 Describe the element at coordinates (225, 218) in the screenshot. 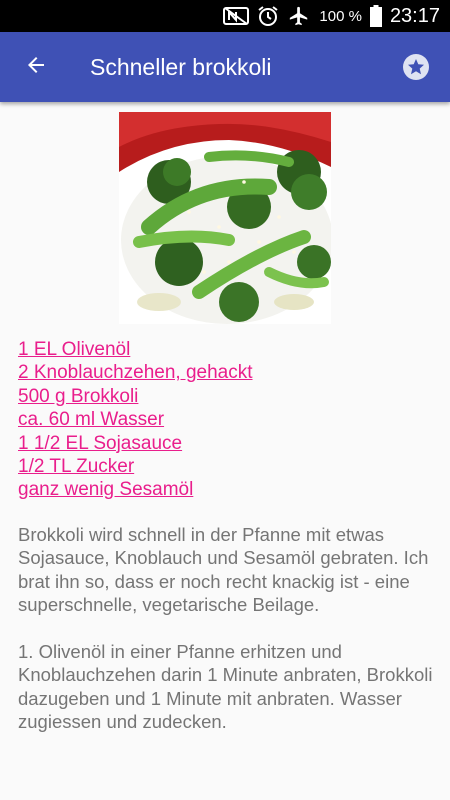

I see `recipe-image` at that location.